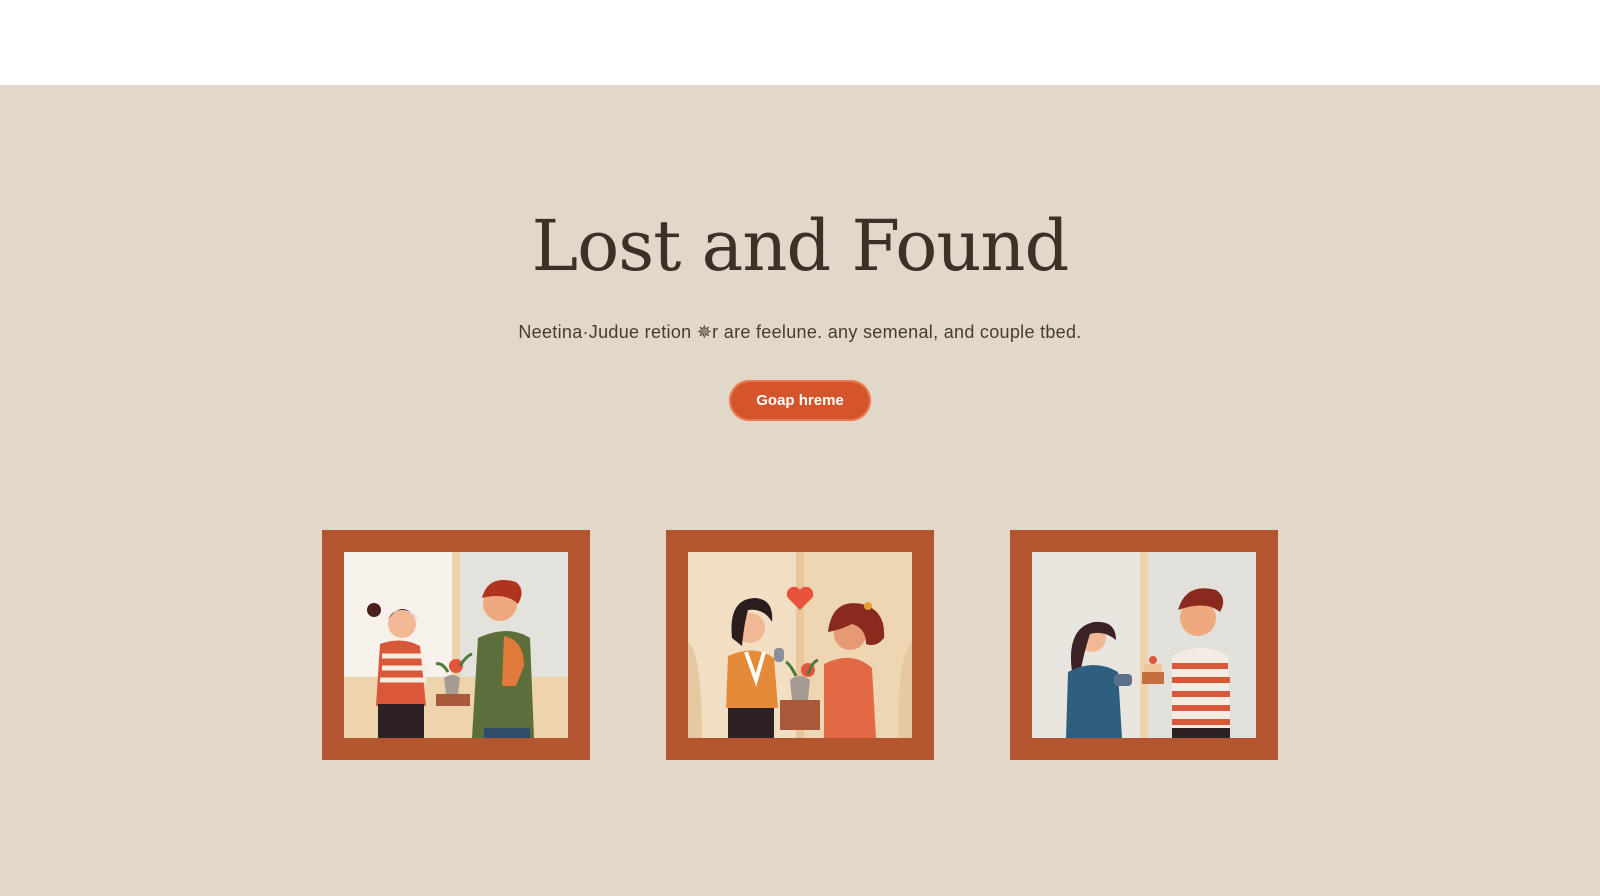 This screenshot has width=1600, height=896. I want to click on gallery-photo-heart-plant, so click(800, 645).